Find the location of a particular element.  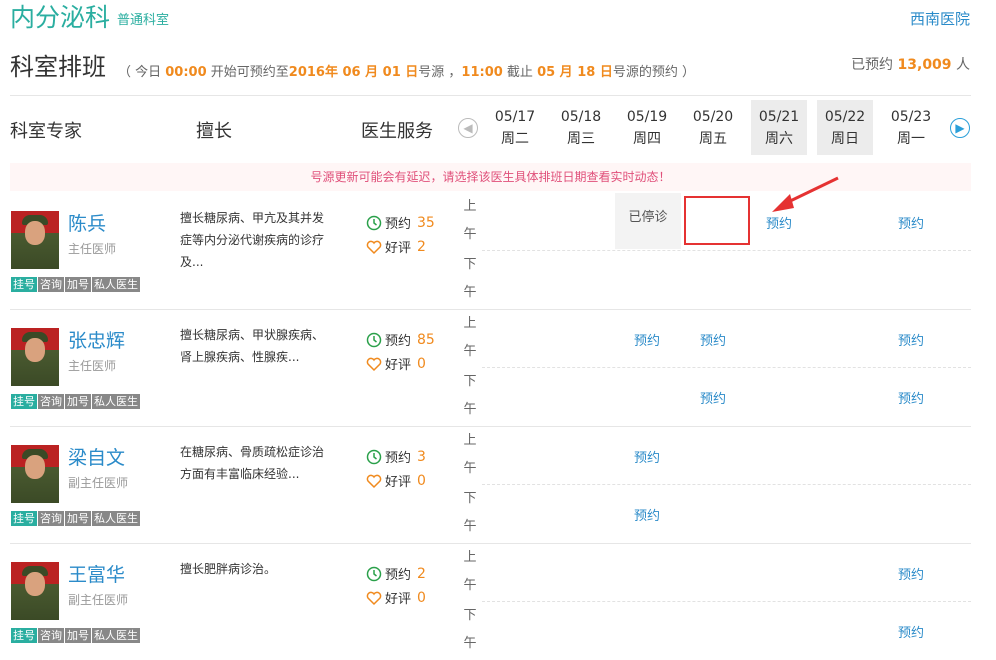

dept-type-badge: 普通科室 is located at coordinates (143, 20).